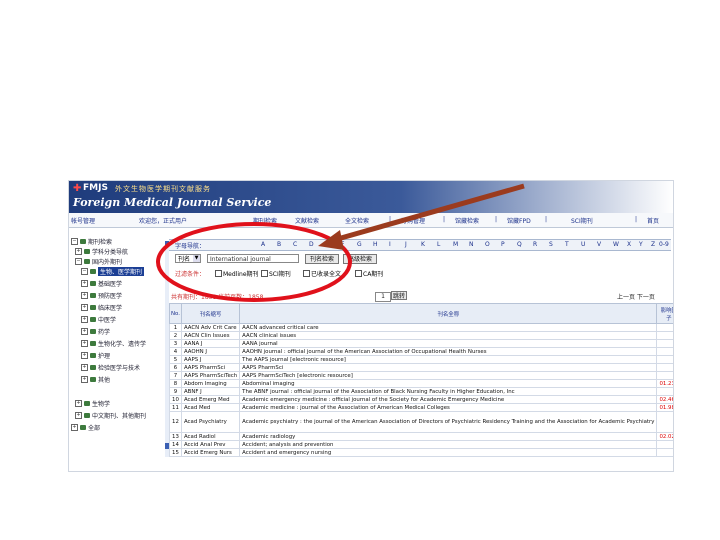  I want to click on chevron-down-icon: ▼, so click(196, 258).